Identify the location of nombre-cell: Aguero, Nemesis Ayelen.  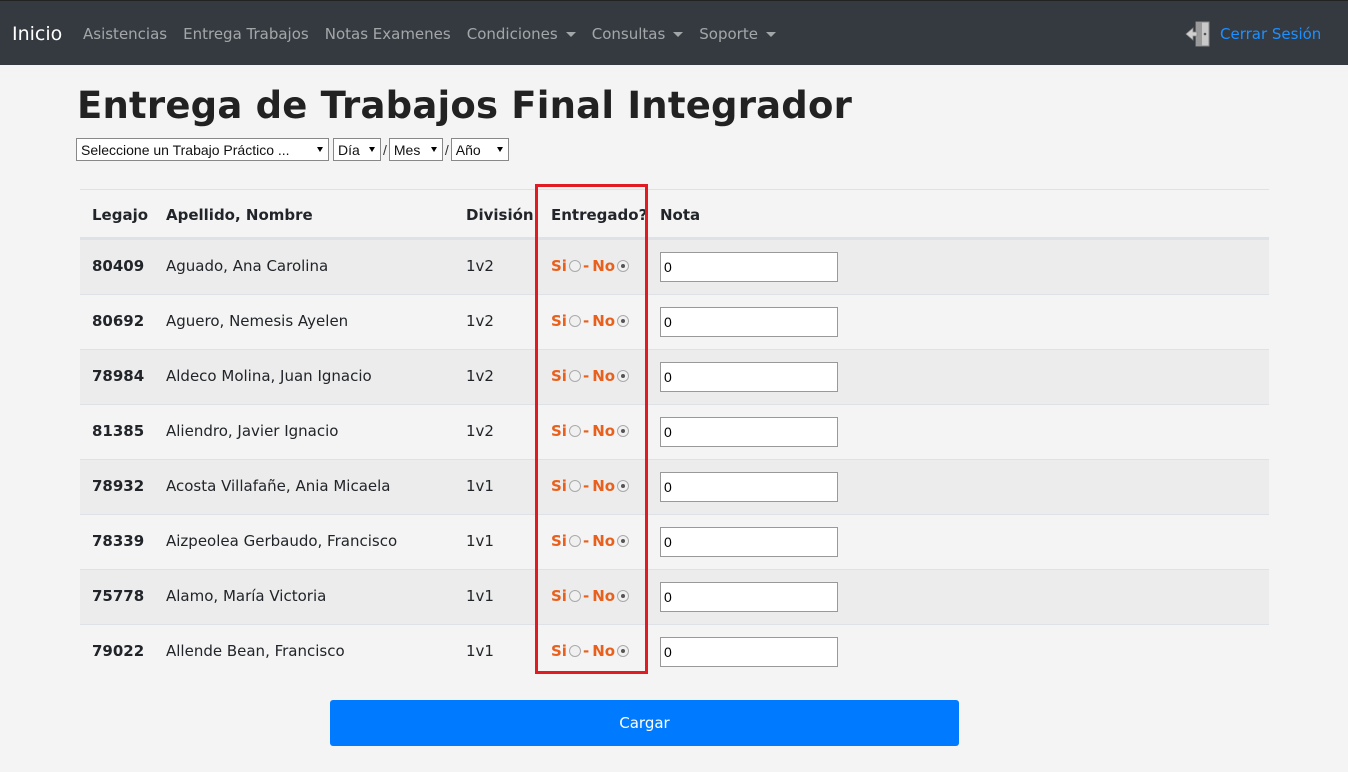
(257, 321).